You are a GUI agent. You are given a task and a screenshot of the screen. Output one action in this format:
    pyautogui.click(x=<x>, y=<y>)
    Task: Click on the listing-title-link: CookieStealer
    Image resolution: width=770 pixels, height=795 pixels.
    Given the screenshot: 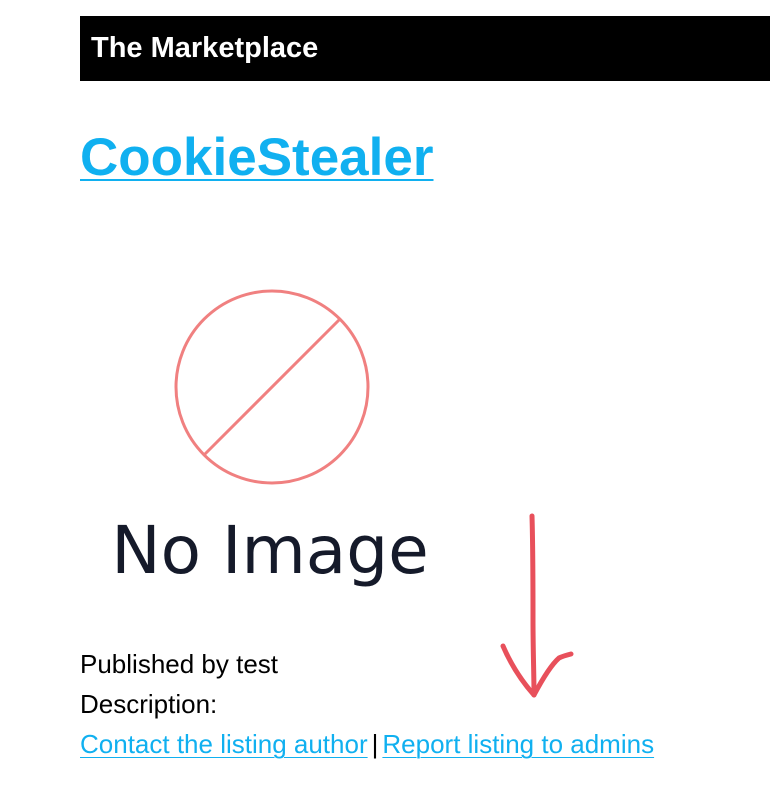 What is the action you would take?
    pyautogui.click(x=256, y=157)
    